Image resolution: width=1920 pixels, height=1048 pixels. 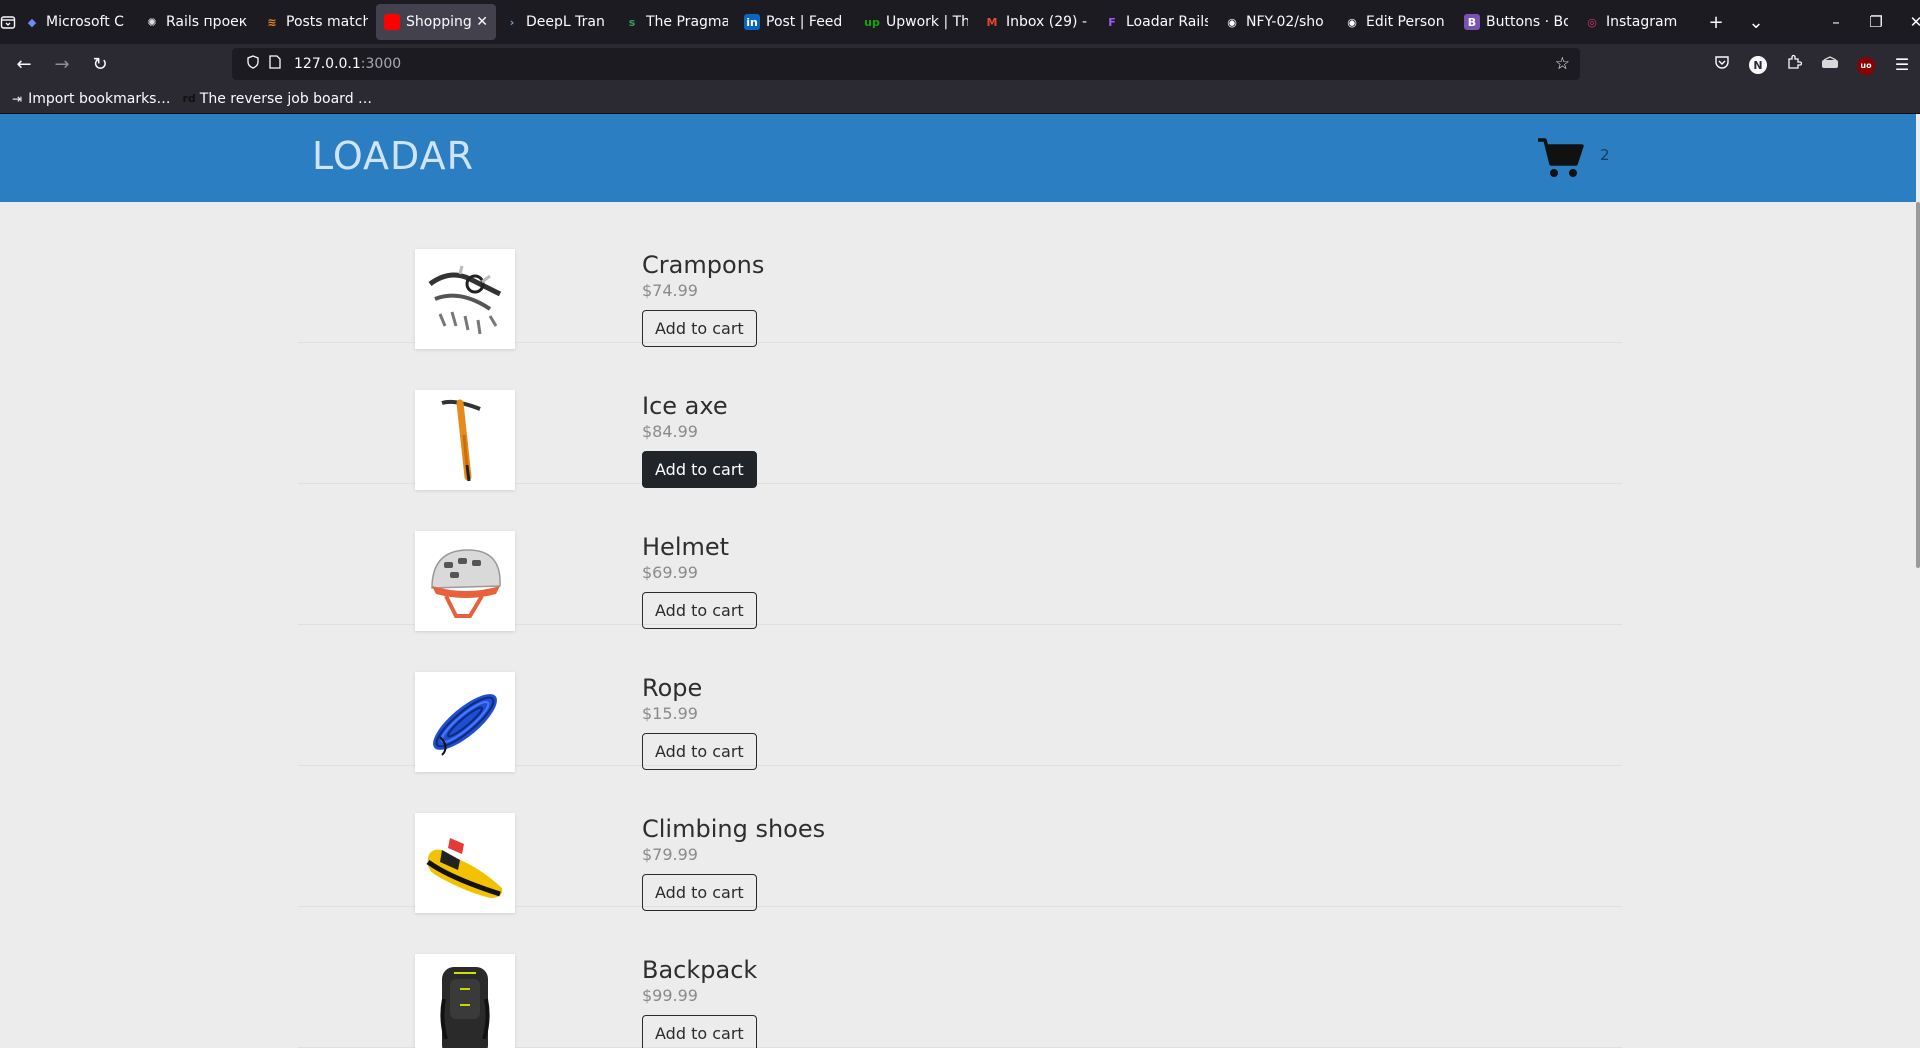 I want to click on product-name: Helmet, so click(x=686, y=547).